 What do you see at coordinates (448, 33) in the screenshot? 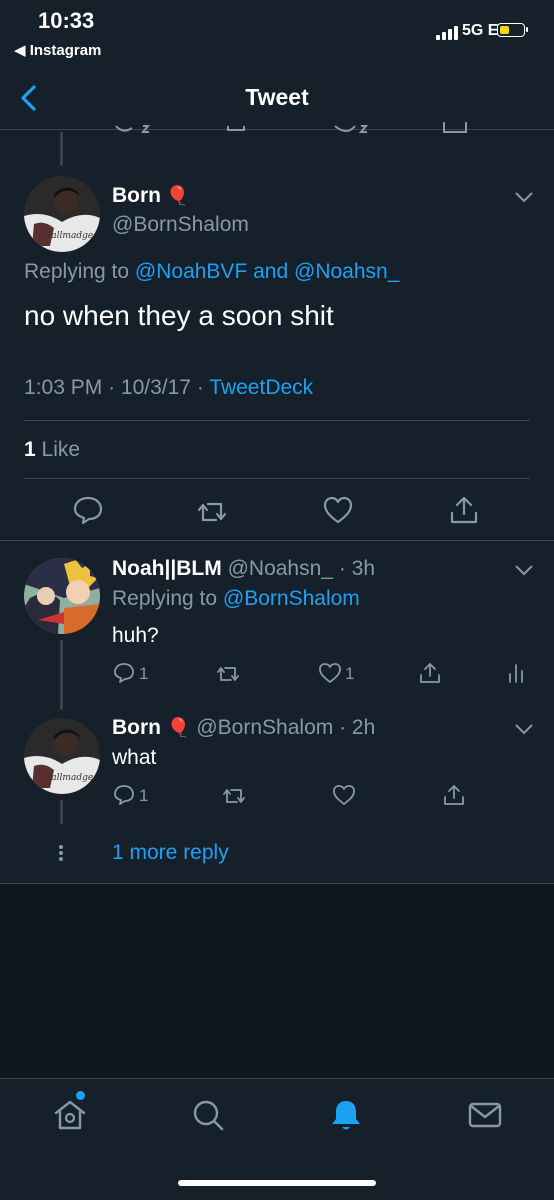
I see `signal-icon` at bounding box center [448, 33].